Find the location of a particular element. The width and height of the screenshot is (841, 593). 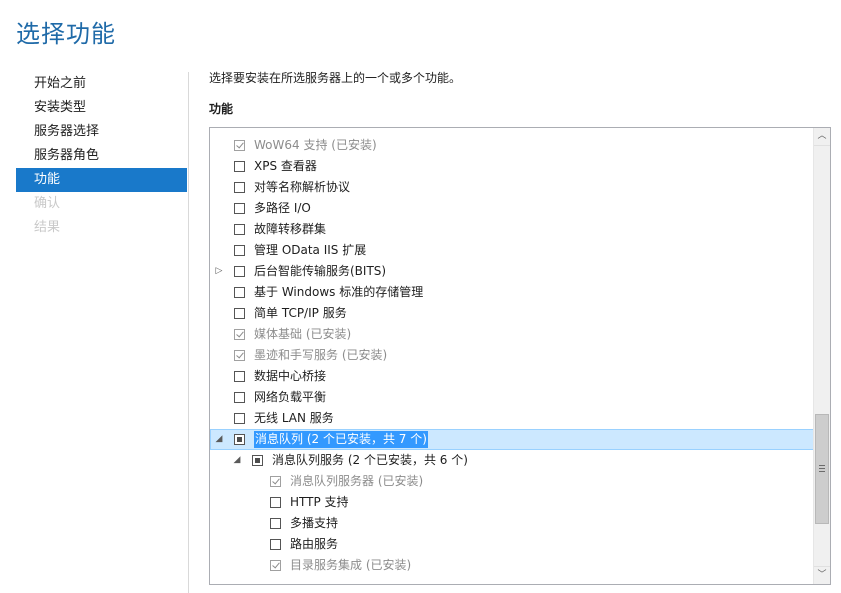

expander-collapsed-icon: ▷ is located at coordinates (219, 271).